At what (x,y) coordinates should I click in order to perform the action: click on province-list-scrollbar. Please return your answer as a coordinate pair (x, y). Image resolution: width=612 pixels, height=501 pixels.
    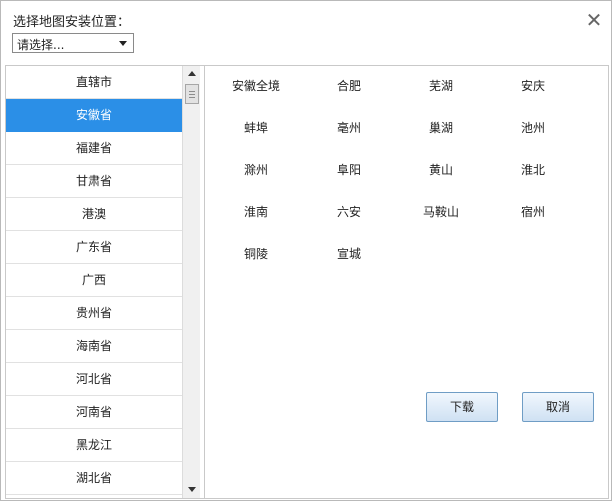
    Looking at the image, I should click on (191, 282).